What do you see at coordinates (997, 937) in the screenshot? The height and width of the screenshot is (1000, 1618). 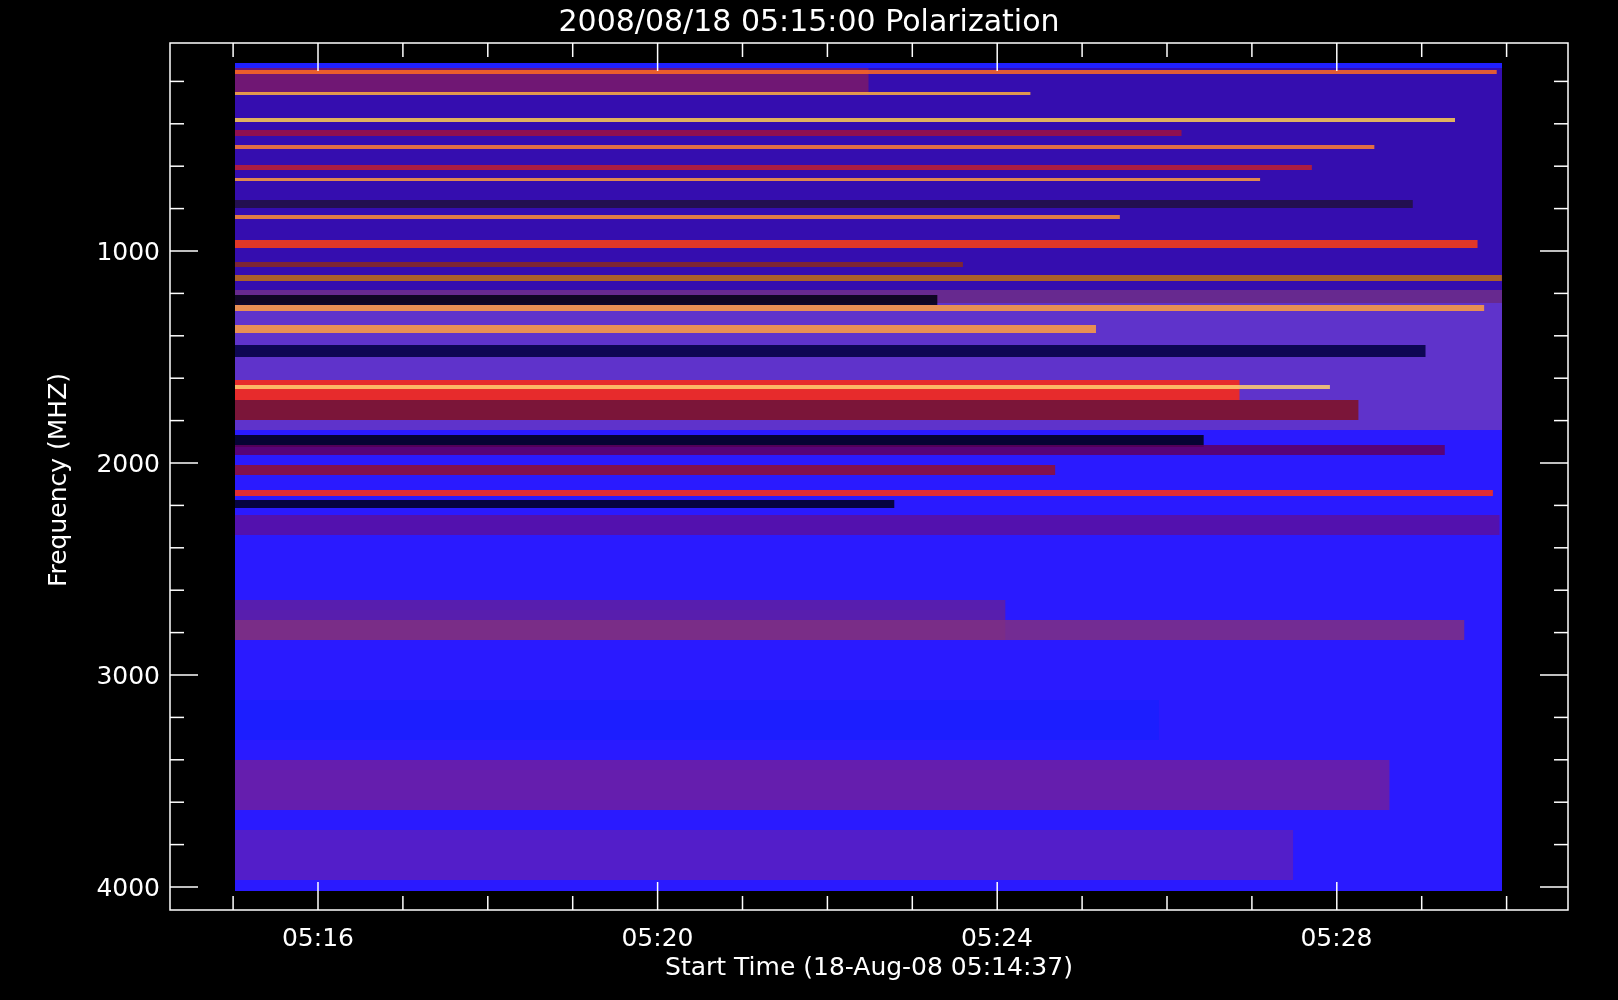 I see `x-tick-label: 05:24` at bounding box center [997, 937].